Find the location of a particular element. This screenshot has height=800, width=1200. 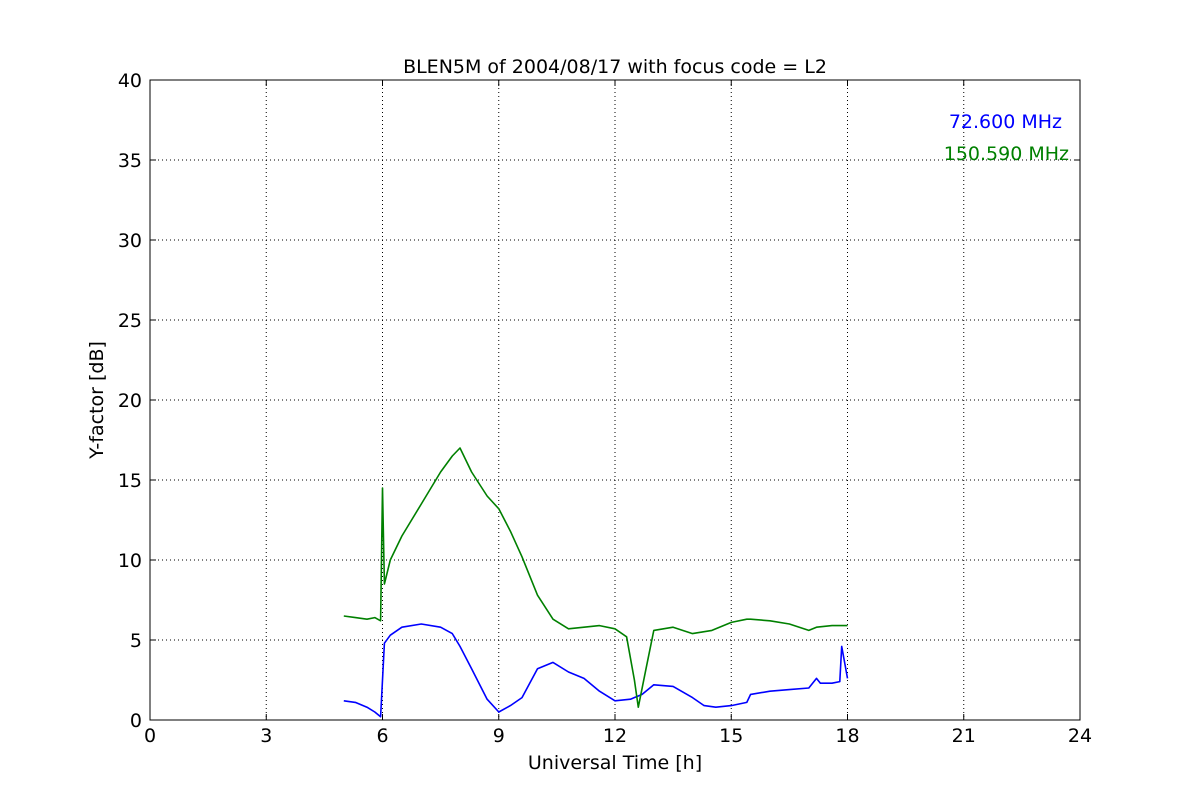

y-tick-label: 30 is located at coordinates (130, 241).